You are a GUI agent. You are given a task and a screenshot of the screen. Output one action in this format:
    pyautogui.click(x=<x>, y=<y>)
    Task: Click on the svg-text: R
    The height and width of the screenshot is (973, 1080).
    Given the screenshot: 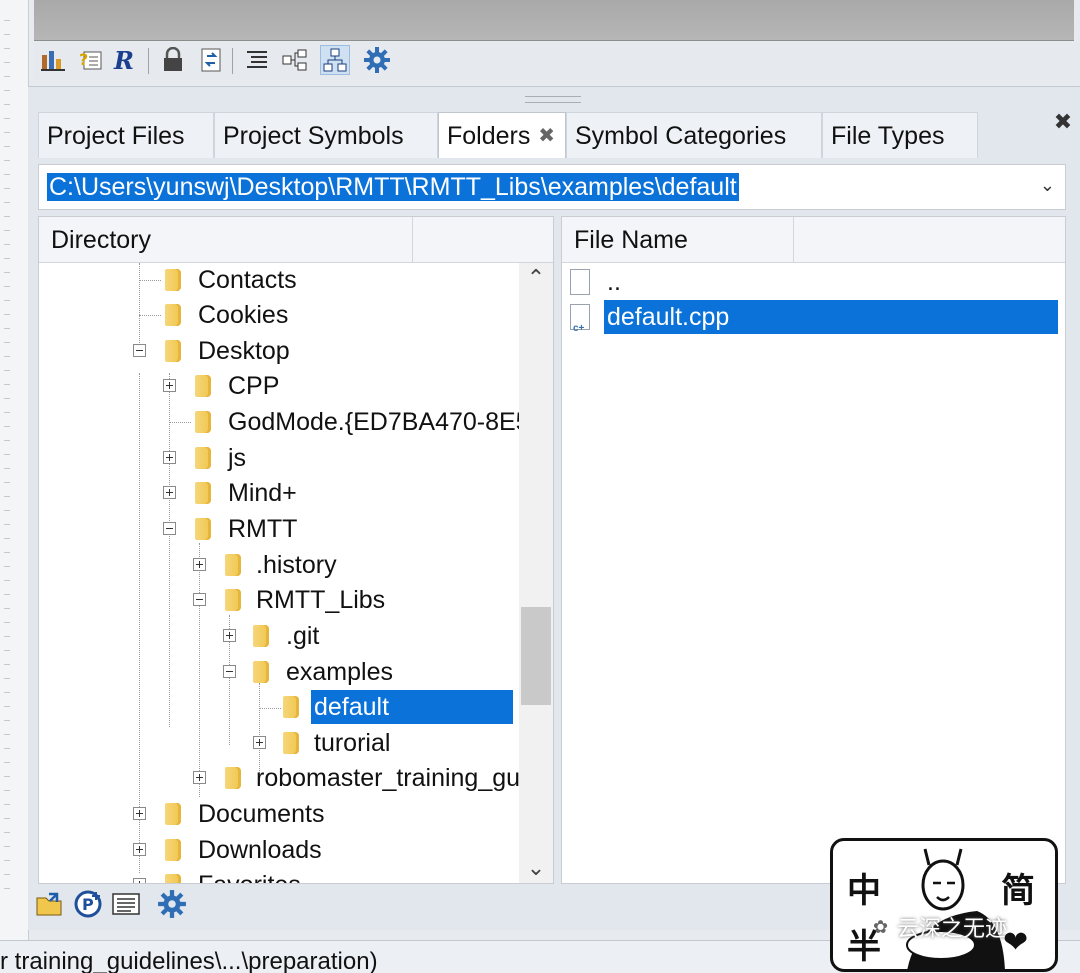 What is the action you would take?
    pyautogui.click(x=123, y=60)
    